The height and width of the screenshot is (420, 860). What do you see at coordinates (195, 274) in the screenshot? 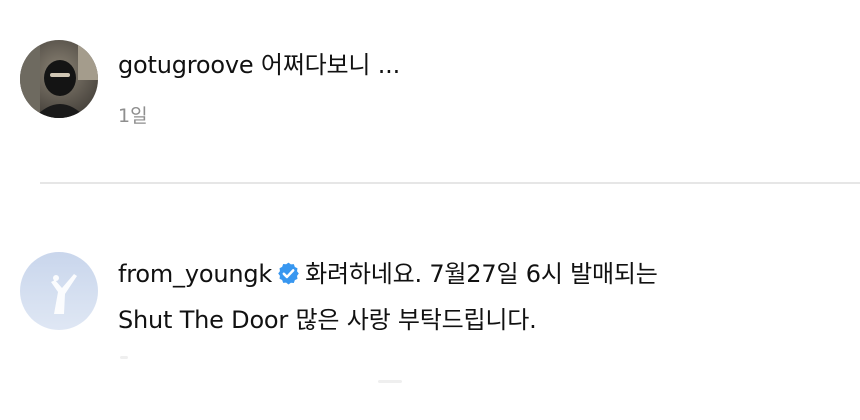
I see `username: from_youngk` at bounding box center [195, 274].